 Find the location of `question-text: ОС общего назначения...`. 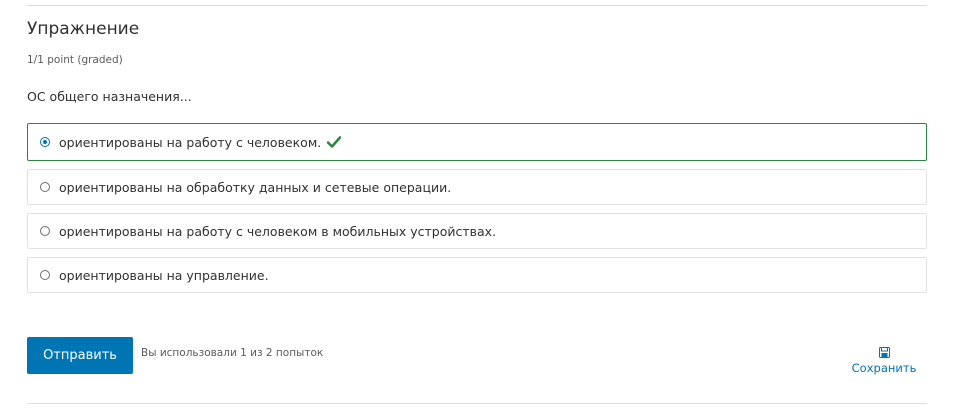

question-text: ОС общего назначения... is located at coordinates (109, 96).